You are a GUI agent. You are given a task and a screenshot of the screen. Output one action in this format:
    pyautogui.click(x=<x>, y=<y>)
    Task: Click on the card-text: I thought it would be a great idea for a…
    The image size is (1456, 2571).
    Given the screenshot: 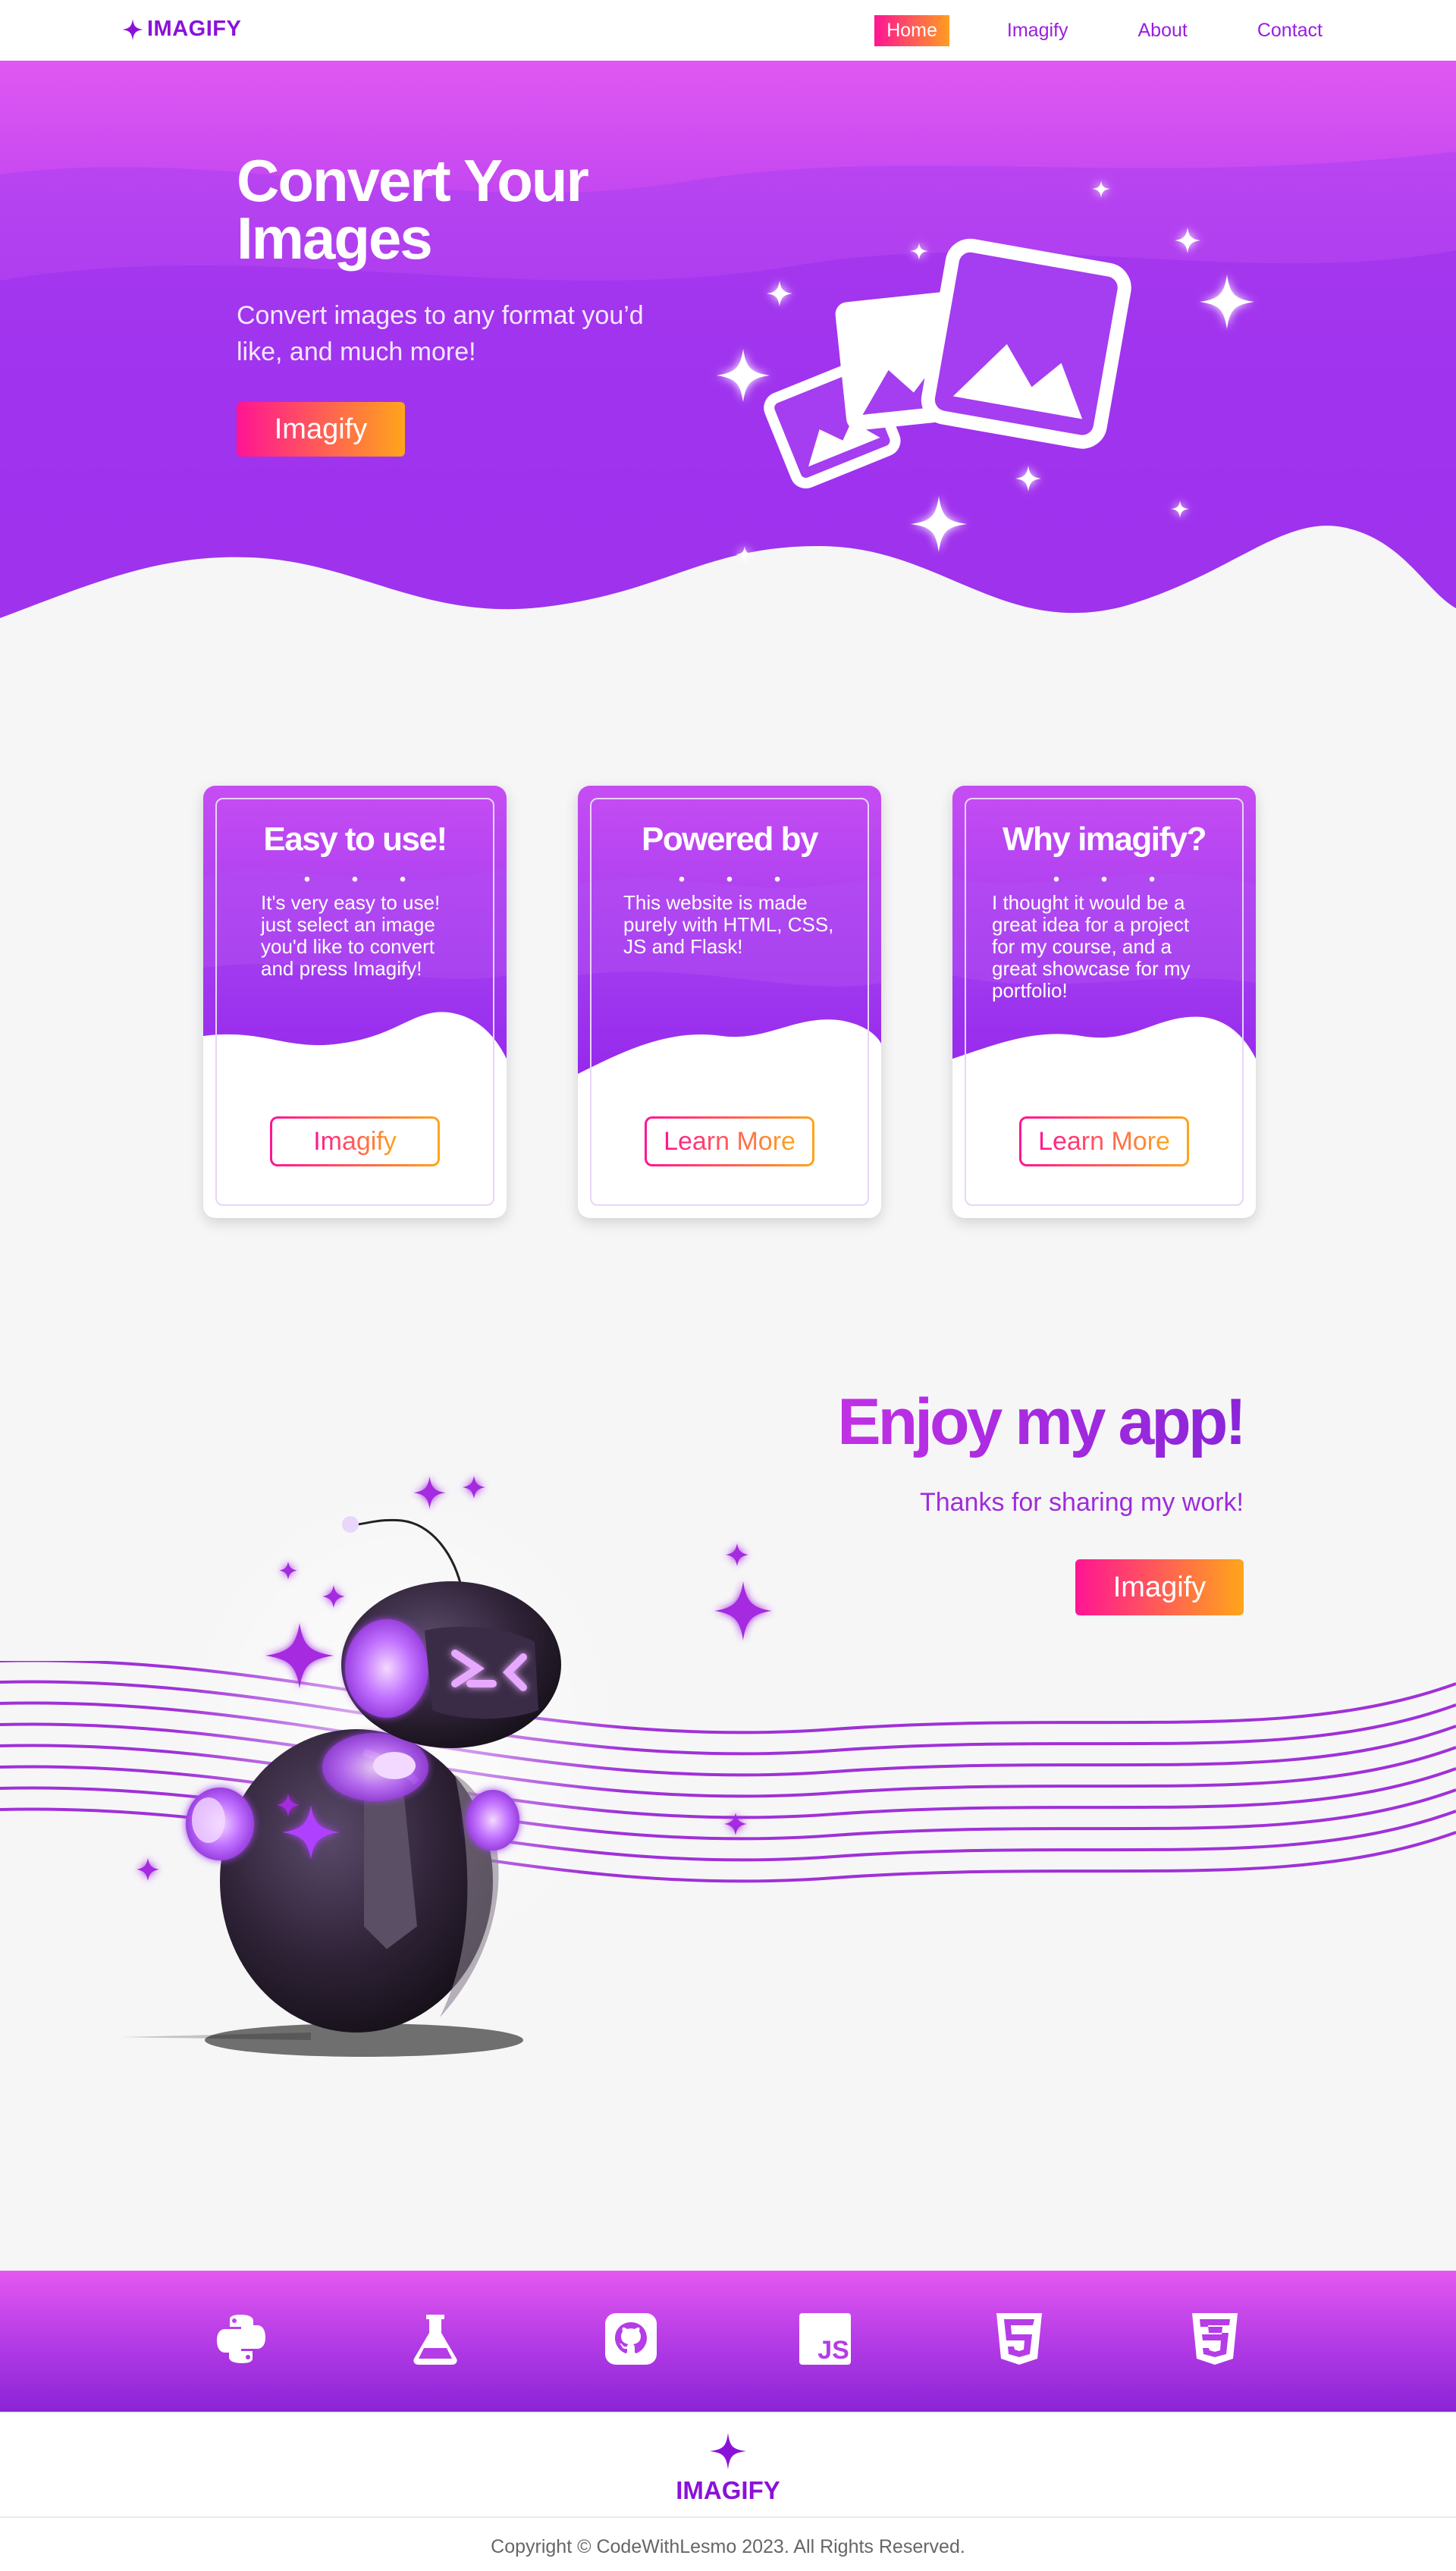 What is the action you would take?
    pyautogui.click(x=1091, y=946)
    